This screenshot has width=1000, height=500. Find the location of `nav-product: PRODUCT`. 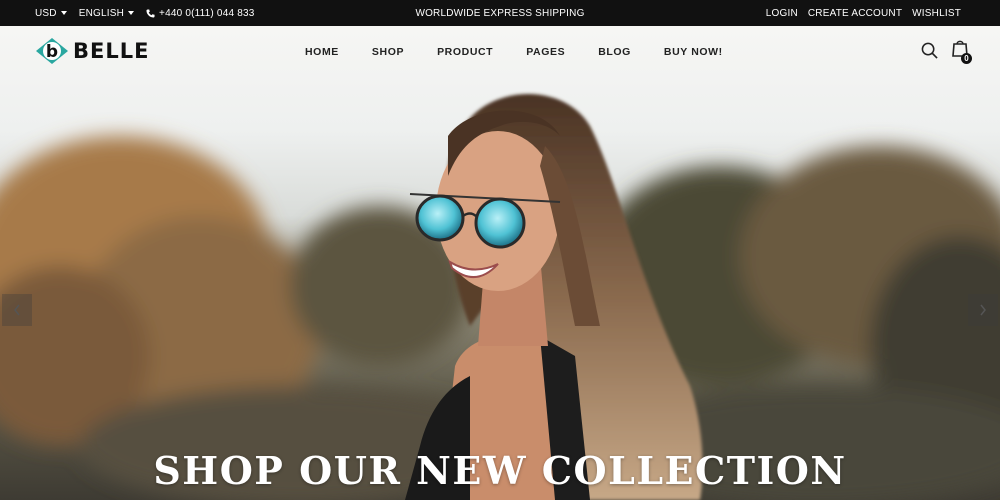

nav-product: PRODUCT is located at coordinates (465, 52).